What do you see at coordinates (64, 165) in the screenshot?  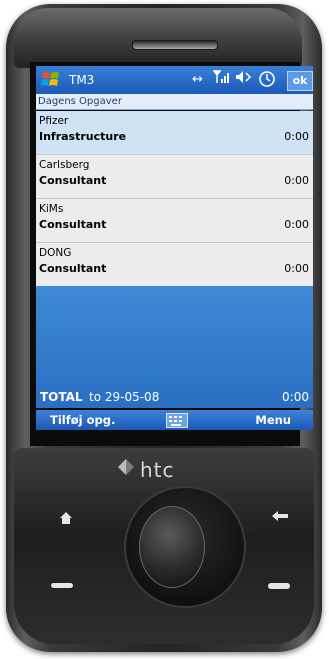 I see `company-name: Carlsberg` at bounding box center [64, 165].